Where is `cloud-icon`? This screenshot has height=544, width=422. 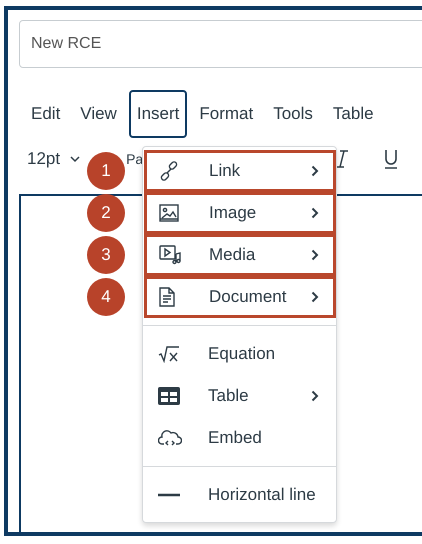
cloud-icon is located at coordinates (170, 438).